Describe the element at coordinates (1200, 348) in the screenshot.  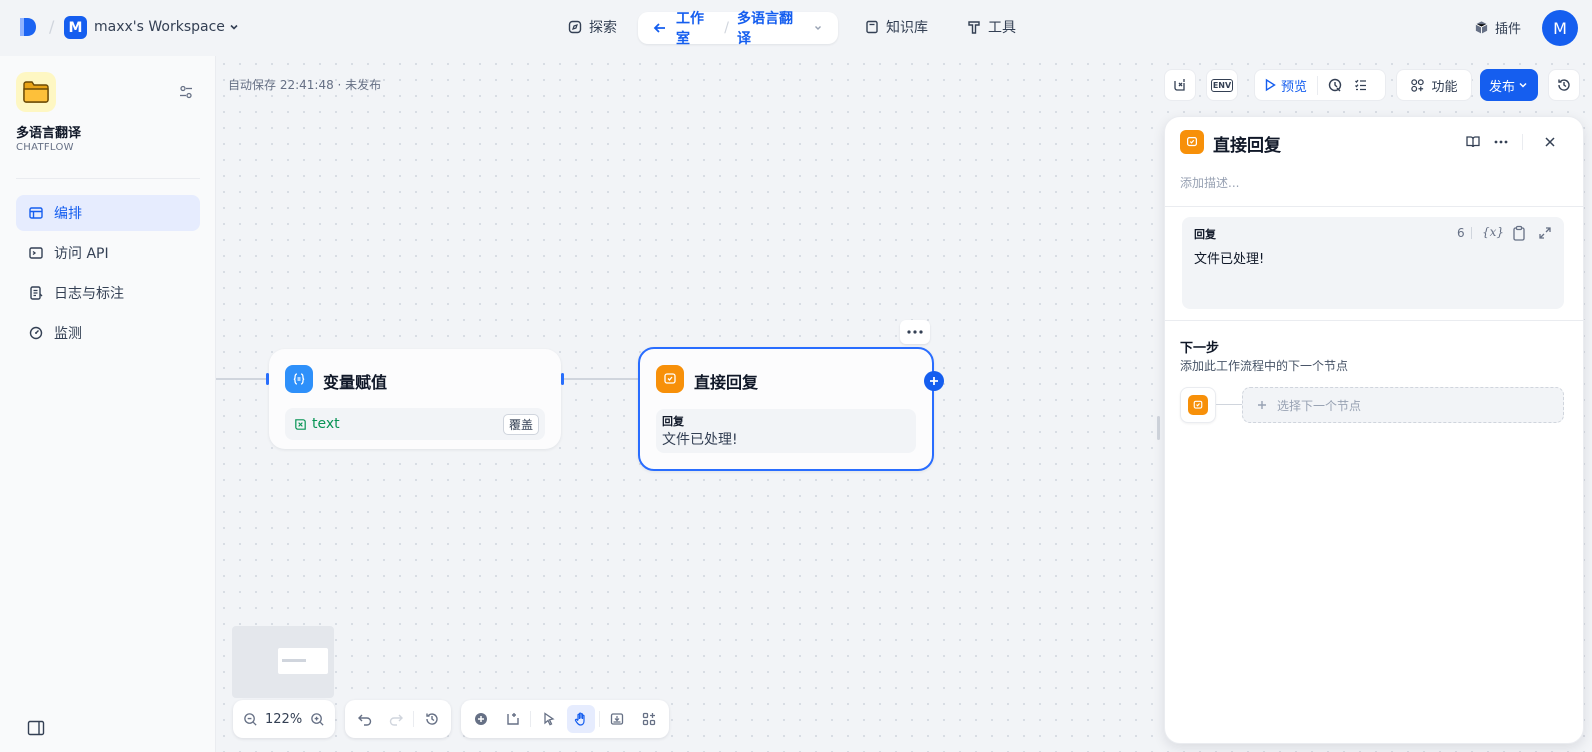
I see `next-step-title: 下一步` at that location.